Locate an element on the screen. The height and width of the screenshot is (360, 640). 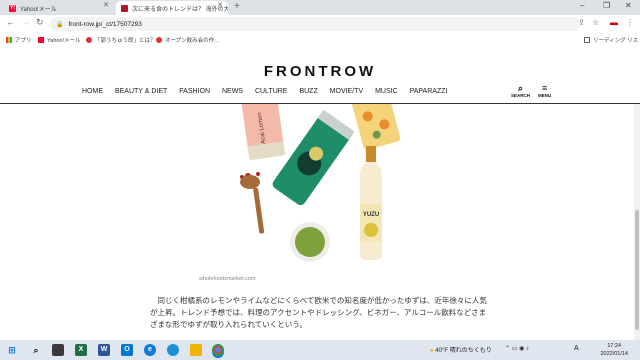
bookmark-label: Yahoo!メール is located at coordinates (64, 41).